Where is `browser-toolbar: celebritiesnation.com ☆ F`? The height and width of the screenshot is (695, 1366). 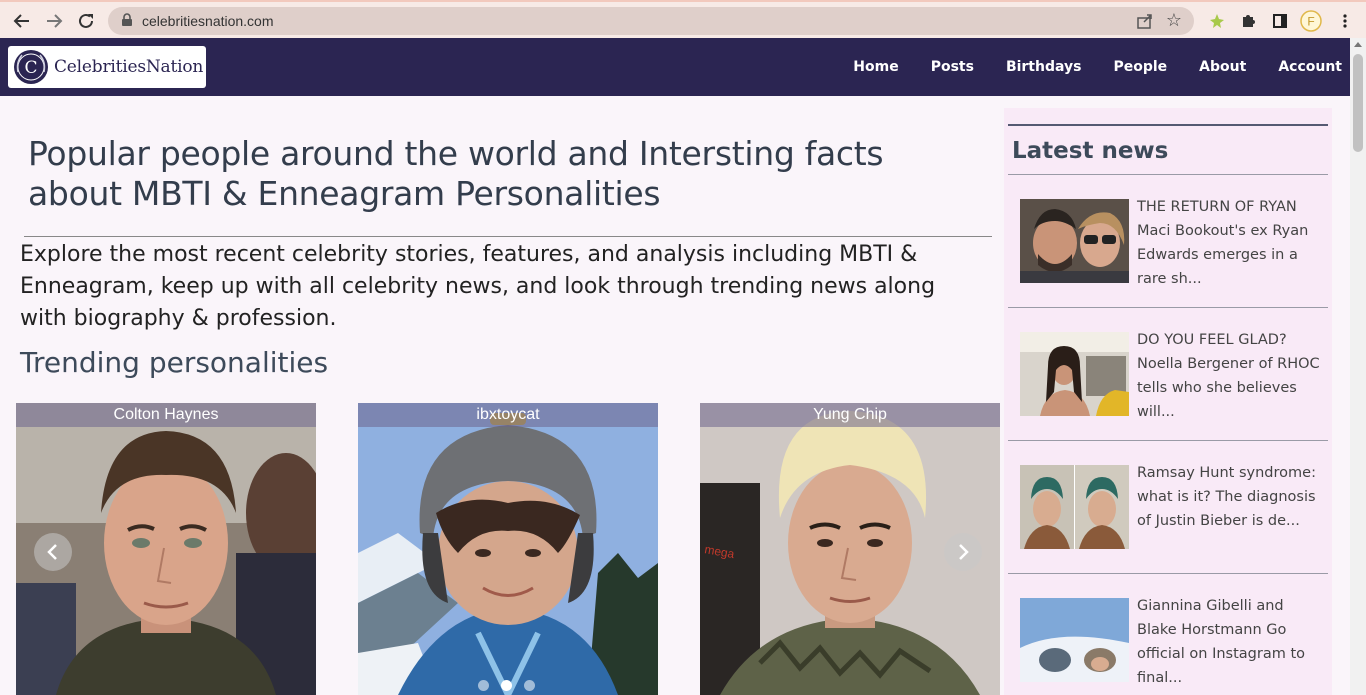
browser-toolbar: celebritiesnation.com ☆ F is located at coordinates (683, 19).